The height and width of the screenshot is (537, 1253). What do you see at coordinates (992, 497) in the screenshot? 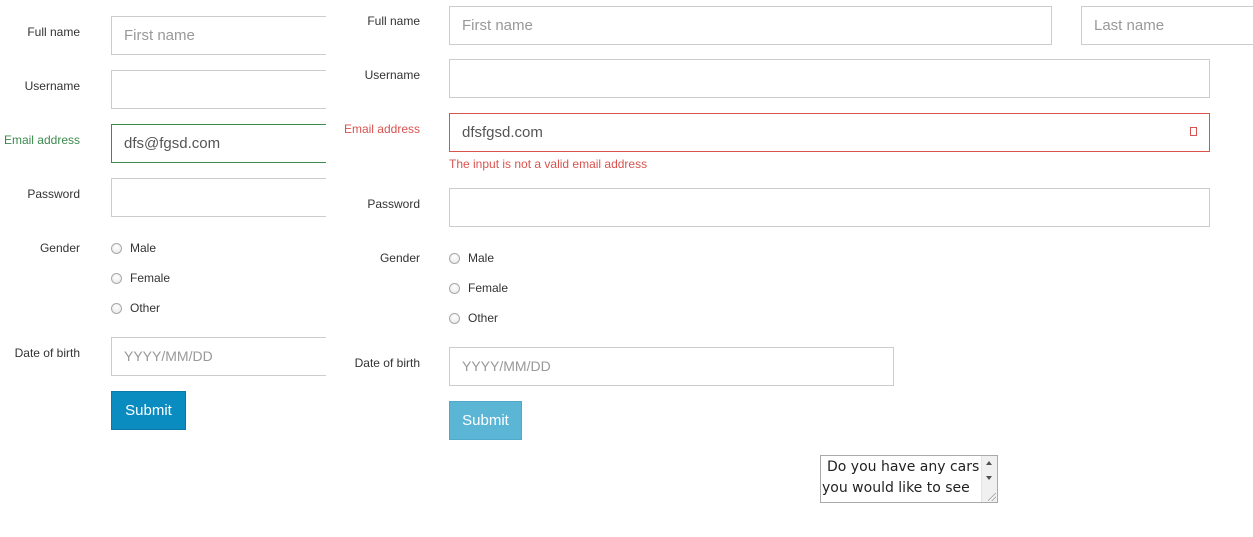
I see `resize-grip-icon` at bounding box center [992, 497].